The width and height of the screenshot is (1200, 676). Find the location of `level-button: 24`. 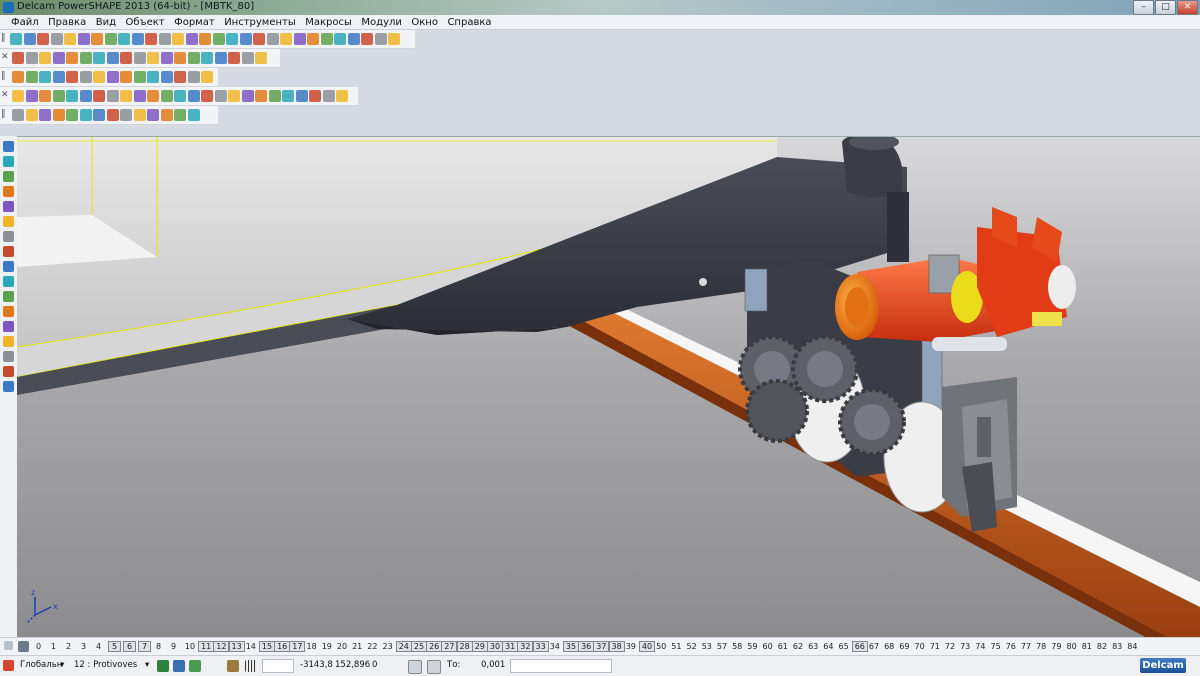

level-button: 24 is located at coordinates (403, 646).